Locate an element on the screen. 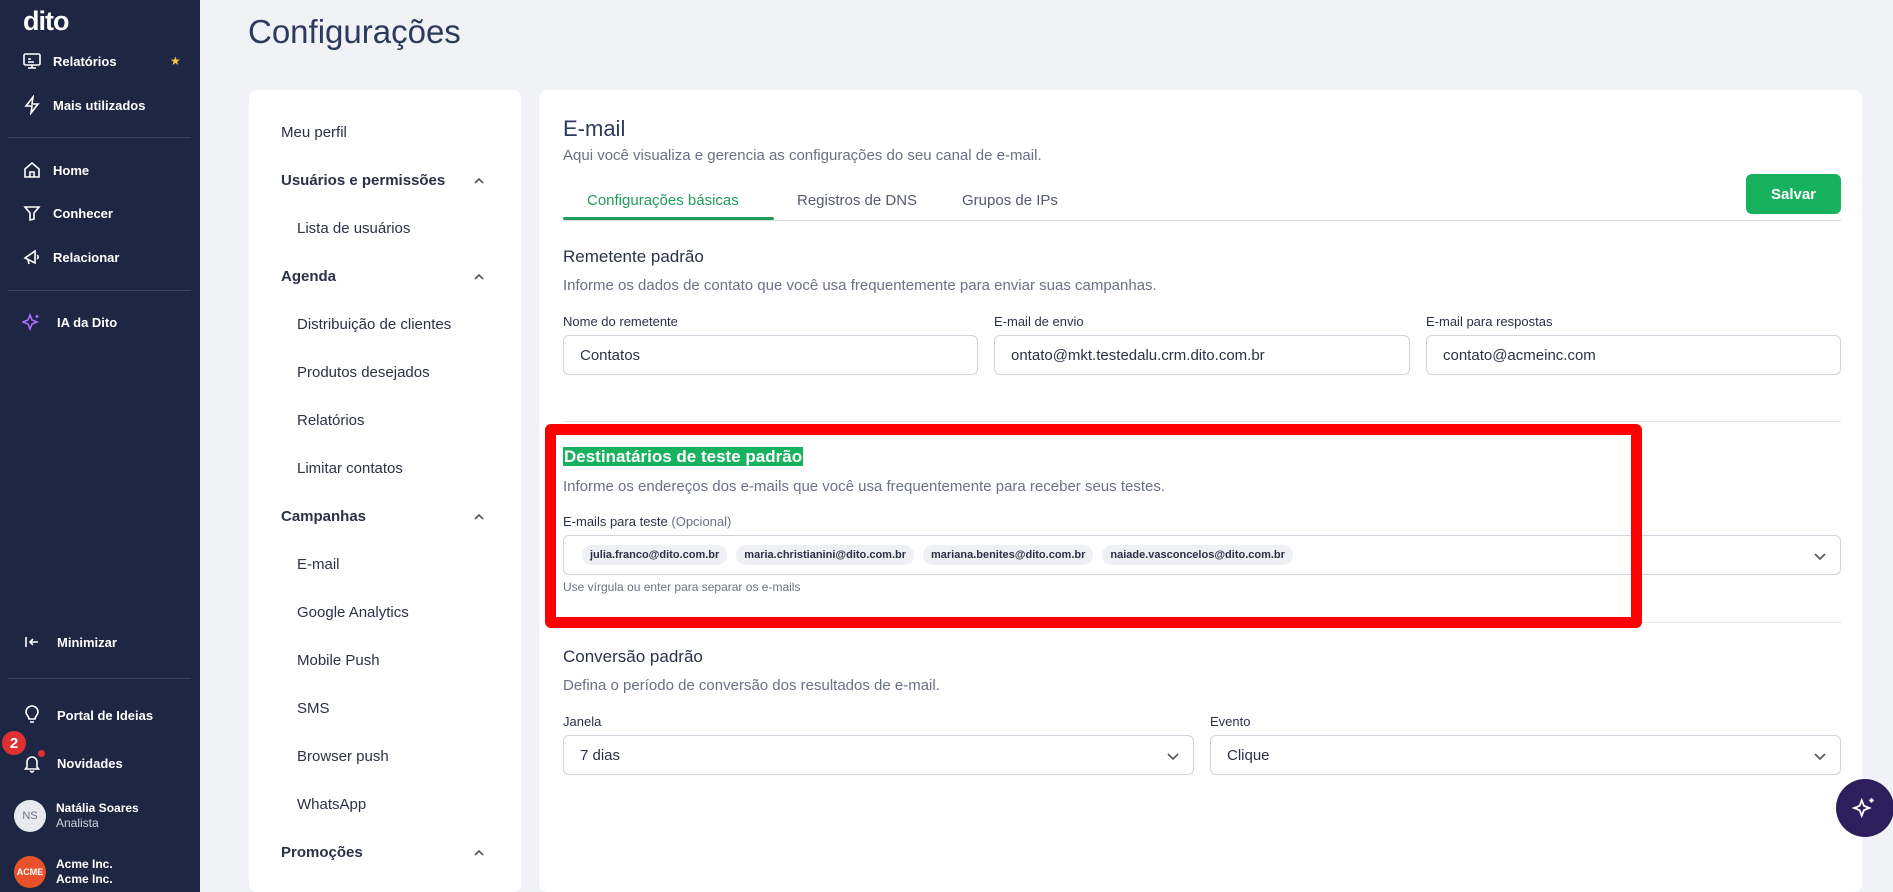  test-emails-label: E-mails para teste (Opcional) is located at coordinates (647, 521).